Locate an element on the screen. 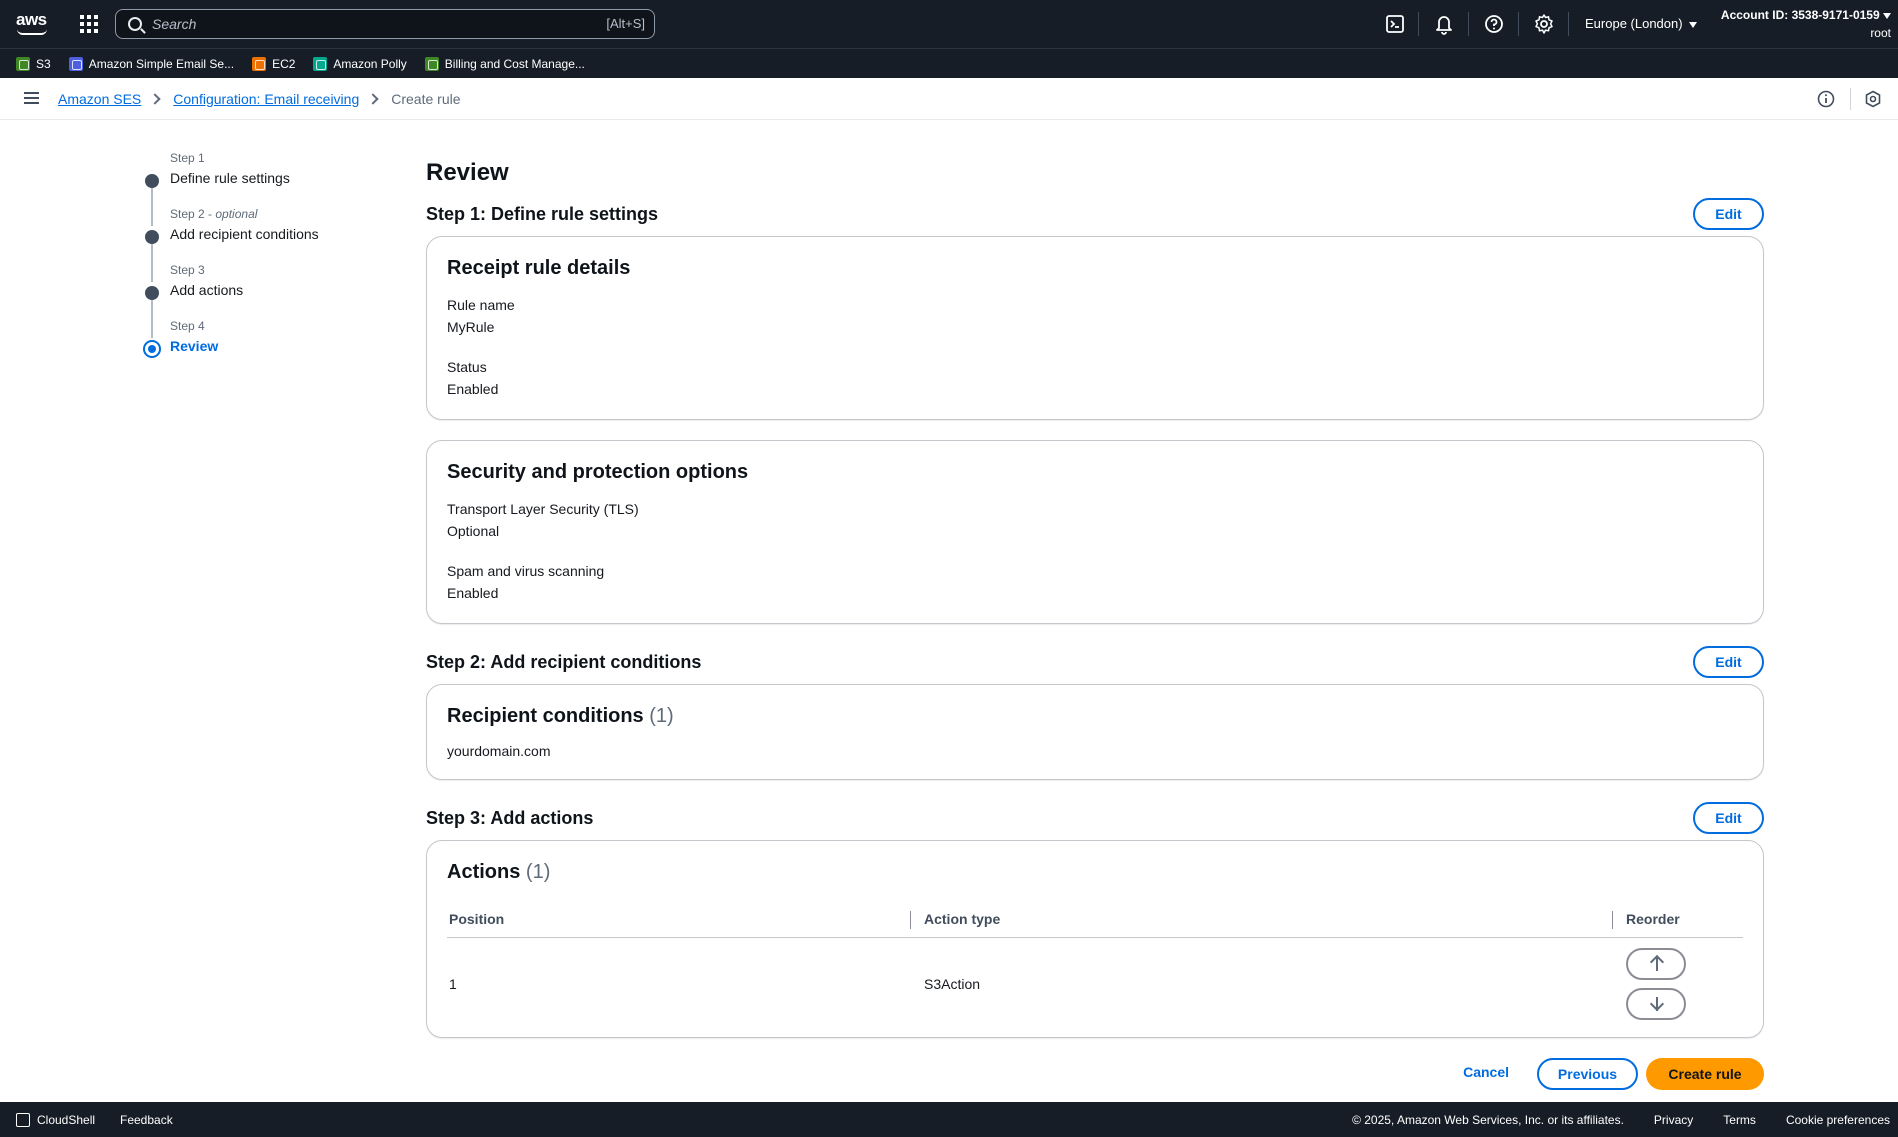 The height and width of the screenshot is (1137, 1898). cancel-button: Cancel is located at coordinates (1486, 1072).